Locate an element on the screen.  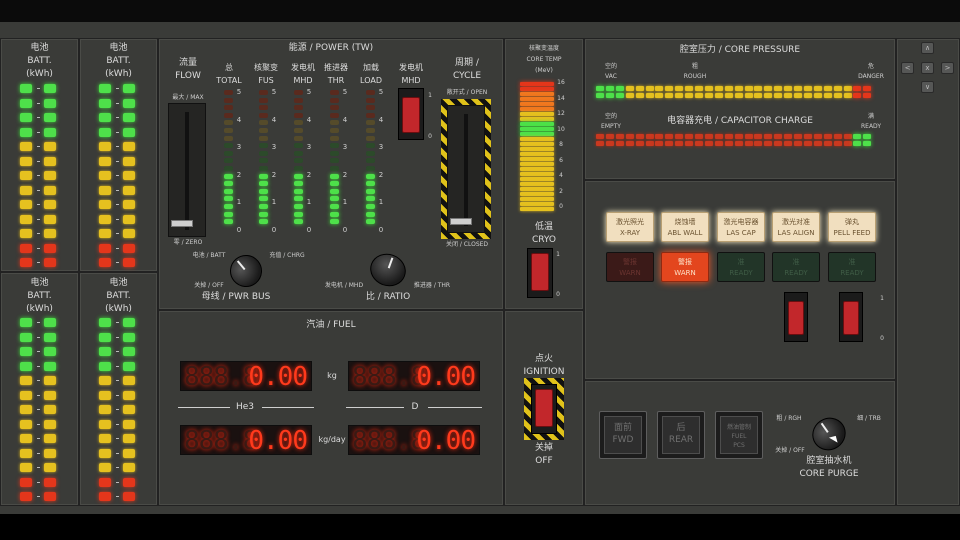
nav-up-button: ∧ is located at coordinates (927, 48).